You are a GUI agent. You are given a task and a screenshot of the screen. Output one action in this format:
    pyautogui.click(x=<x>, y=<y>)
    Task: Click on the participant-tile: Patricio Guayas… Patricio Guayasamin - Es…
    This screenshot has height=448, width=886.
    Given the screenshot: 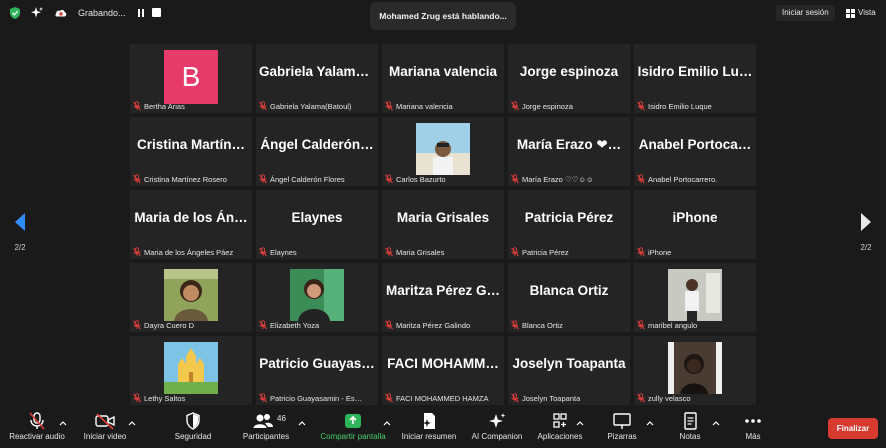 What is the action you would take?
    pyautogui.click(x=317, y=370)
    